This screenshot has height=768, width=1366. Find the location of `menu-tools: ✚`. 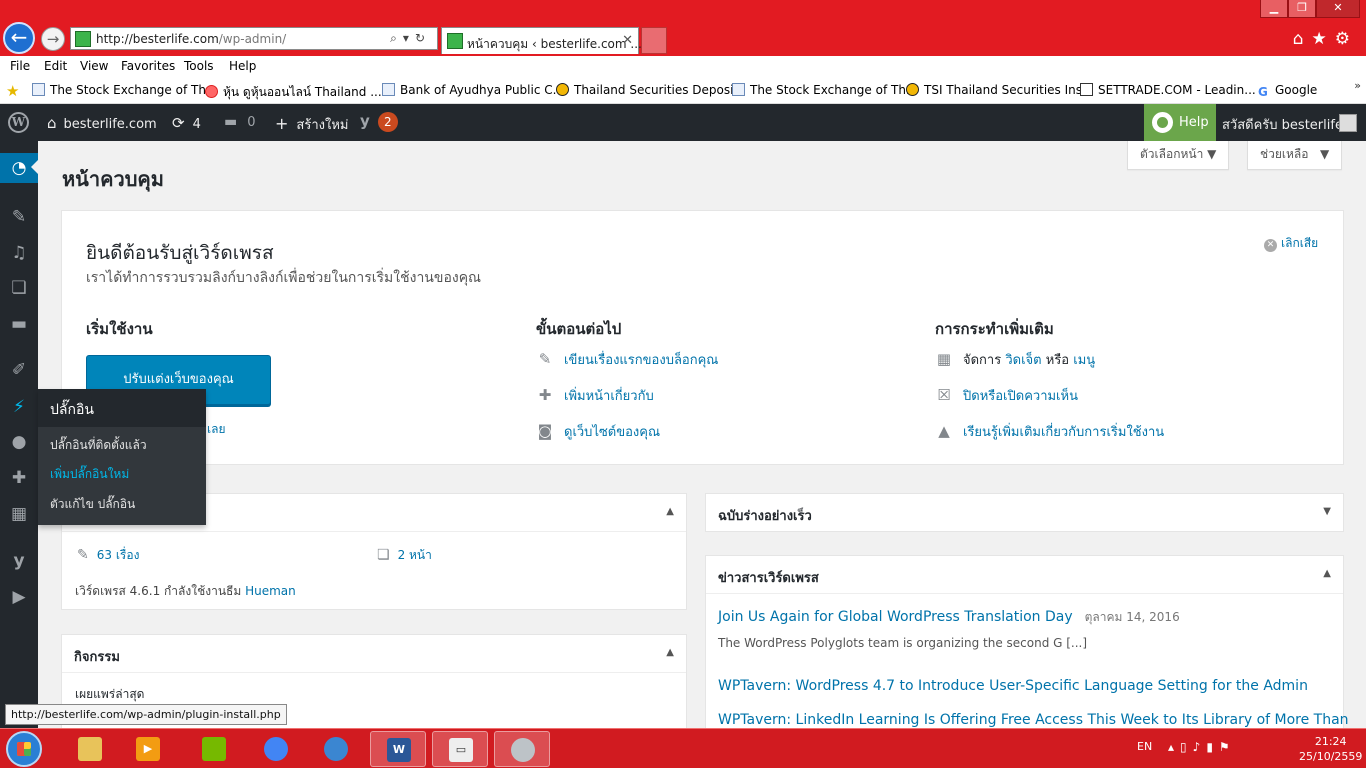

menu-tools: ✚ is located at coordinates (19, 478).